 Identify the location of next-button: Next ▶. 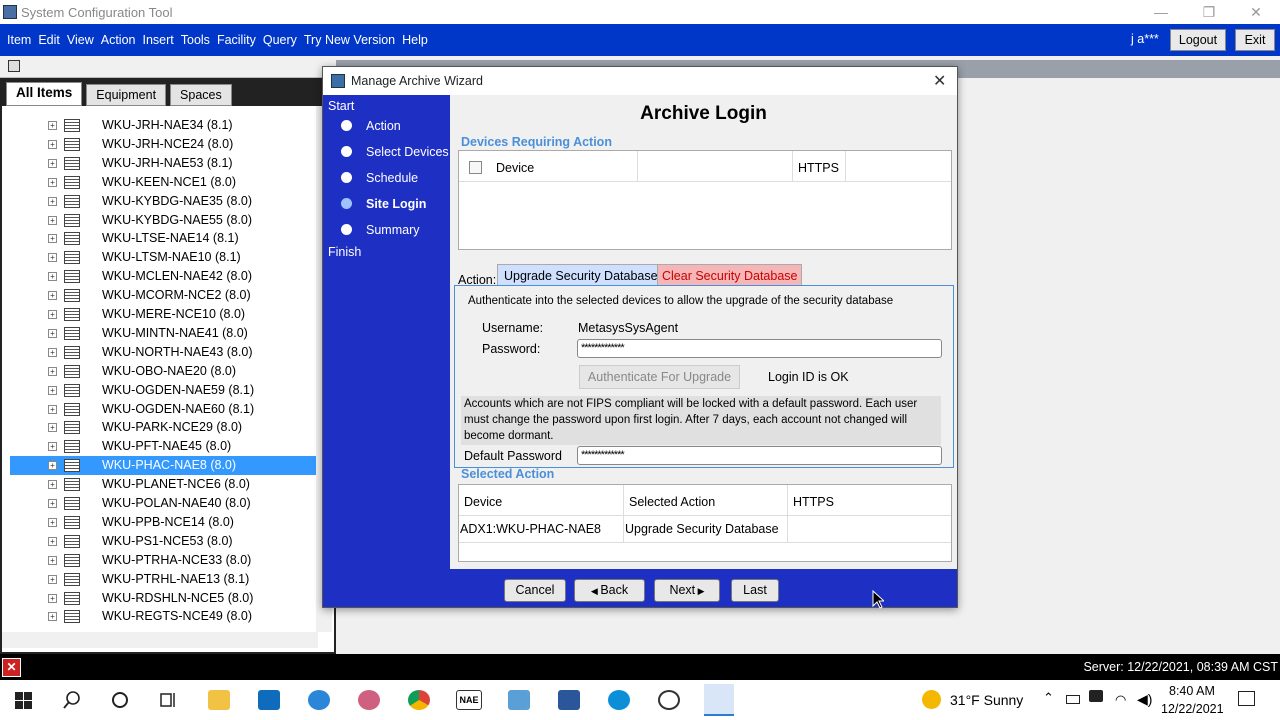
(687, 590).